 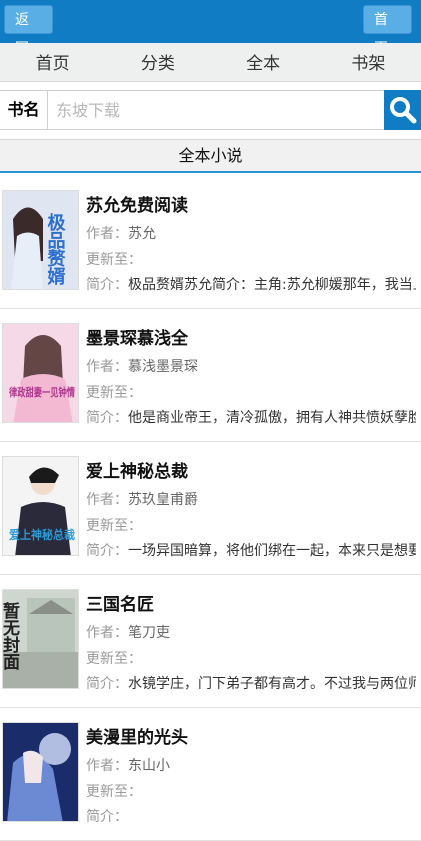 I want to click on nav-item-category: 分类, so click(x=157, y=62).